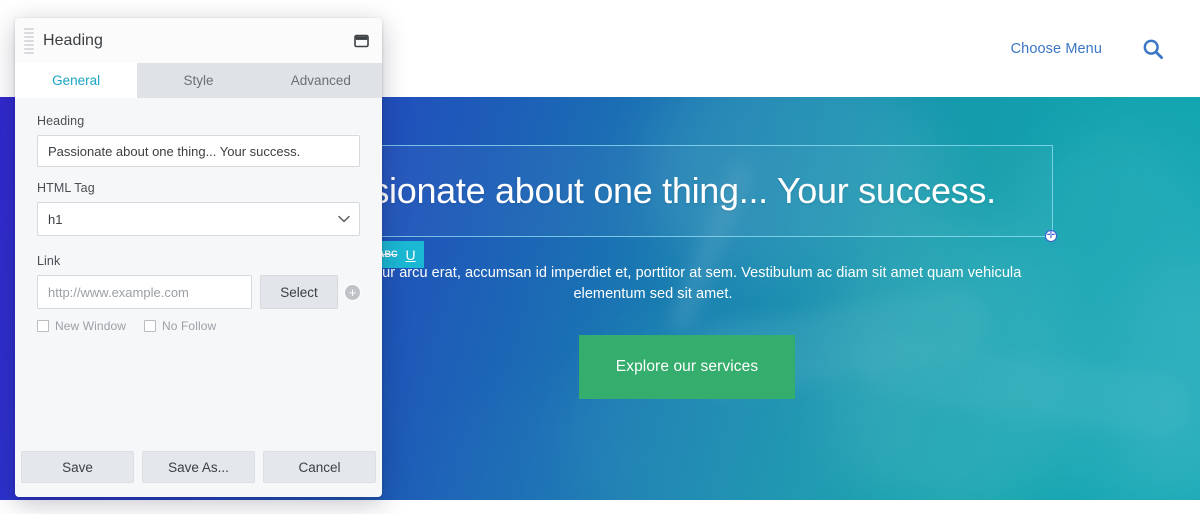 This screenshot has height=514, width=1200. I want to click on panel-titlebar: Heading, so click(198, 40).